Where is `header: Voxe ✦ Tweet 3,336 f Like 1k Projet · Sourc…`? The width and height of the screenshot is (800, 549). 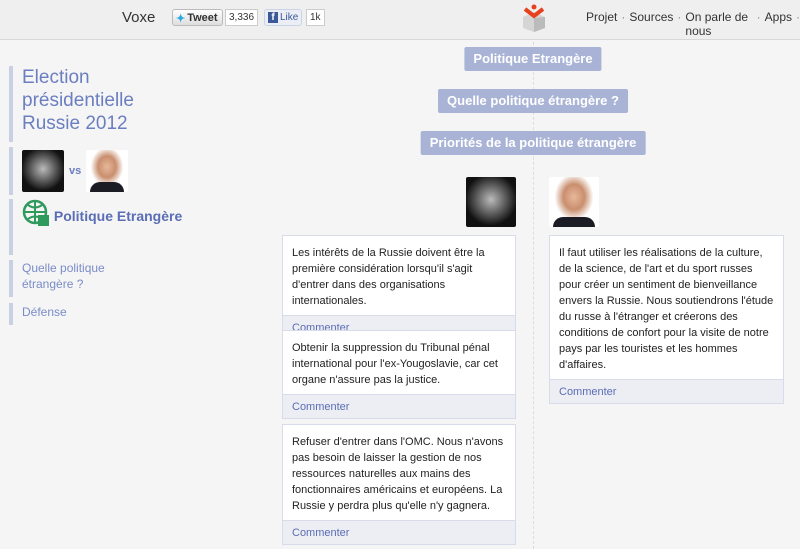 header: Voxe ✦ Tweet 3,336 f Like 1k Projet · Sourc… is located at coordinates (400, 20).